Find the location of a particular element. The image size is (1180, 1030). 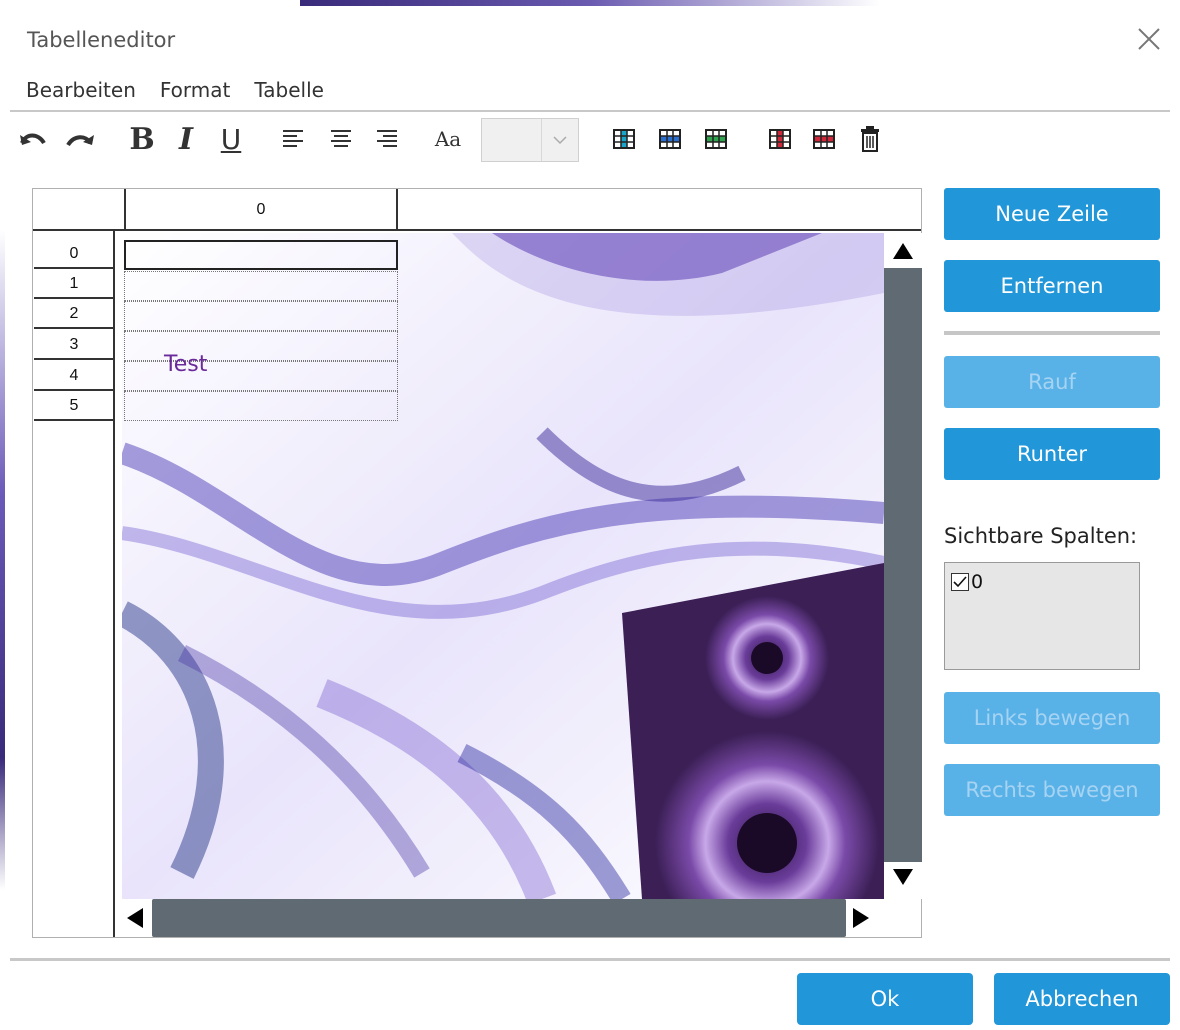

table-icon is located at coordinates (670, 139).